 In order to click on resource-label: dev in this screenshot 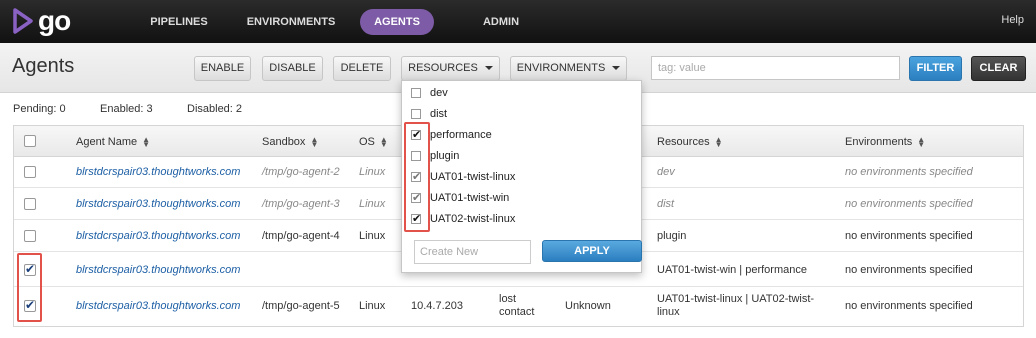, I will do `click(439, 93)`.